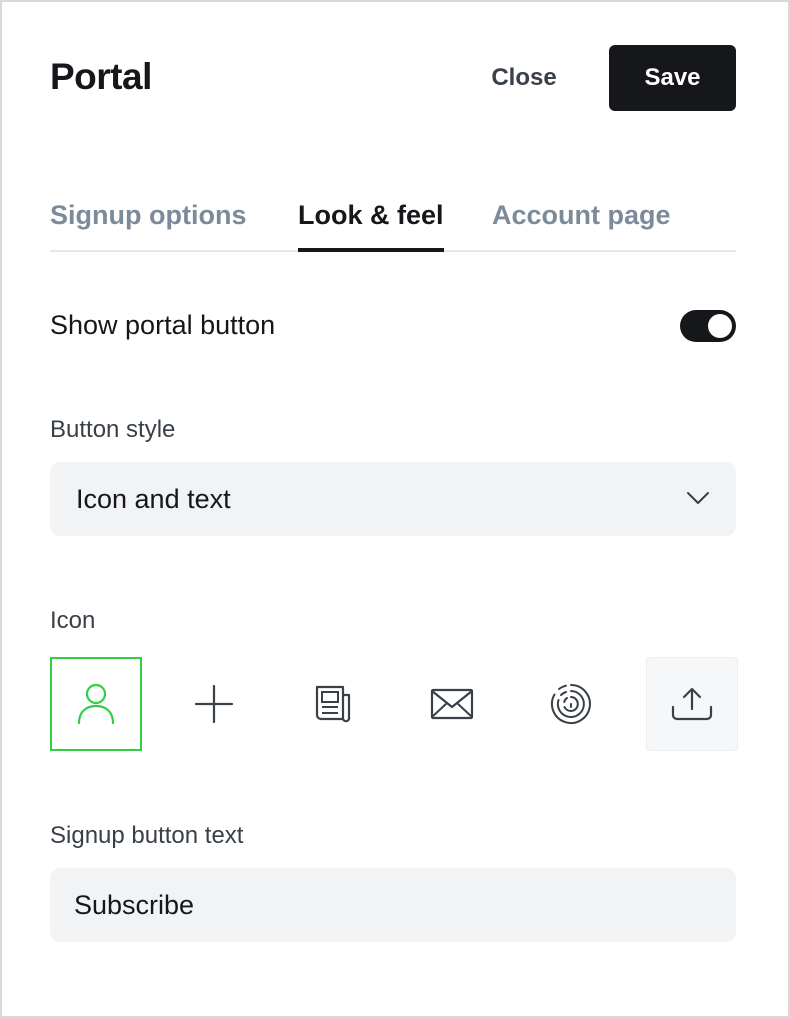  I want to click on user-icon, so click(96, 704).